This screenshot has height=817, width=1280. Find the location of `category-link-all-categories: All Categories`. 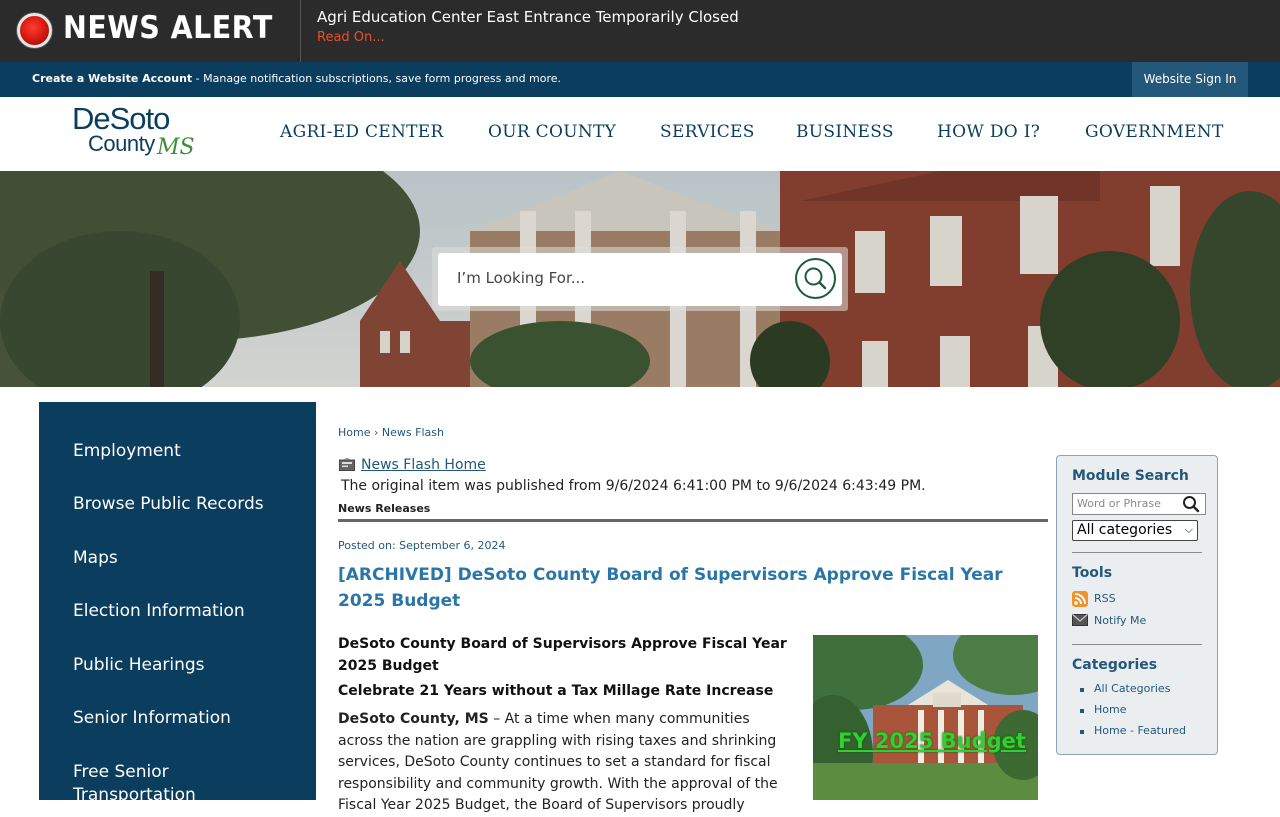

category-link-all-categories: All Categories is located at coordinates (1132, 688).